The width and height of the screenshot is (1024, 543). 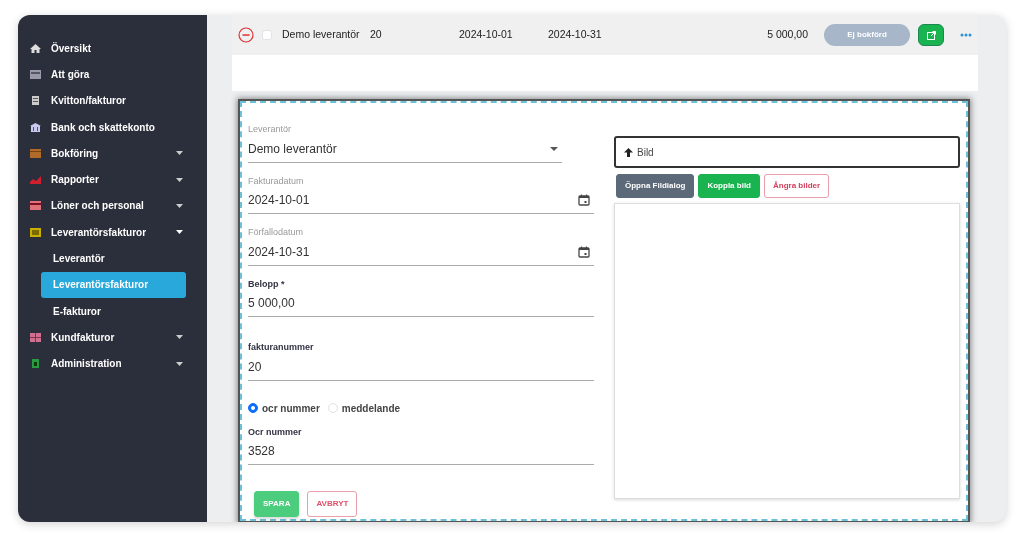 What do you see at coordinates (253, 408) in the screenshot?
I see `radio-button` at bounding box center [253, 408].